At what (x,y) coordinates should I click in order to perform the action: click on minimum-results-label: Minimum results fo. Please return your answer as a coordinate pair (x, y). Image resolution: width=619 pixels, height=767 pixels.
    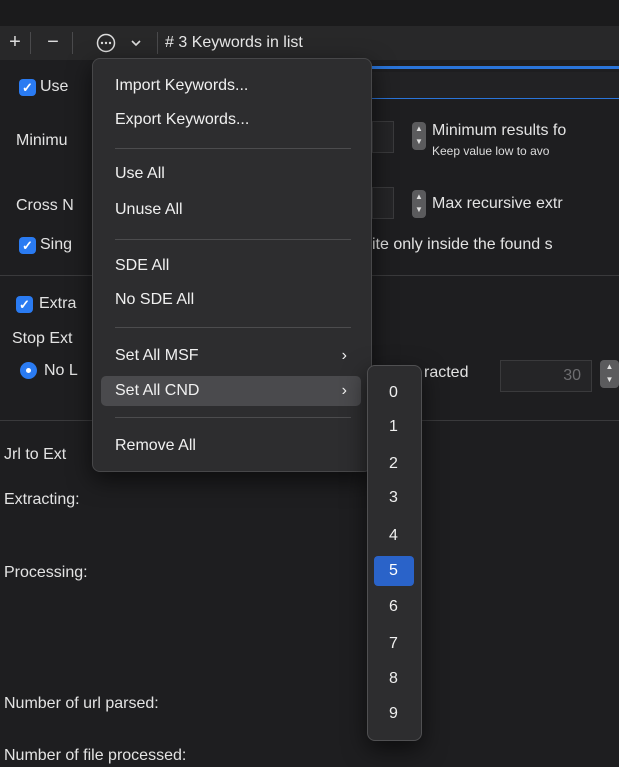
    Looking at the image, I should click on (499, 130).